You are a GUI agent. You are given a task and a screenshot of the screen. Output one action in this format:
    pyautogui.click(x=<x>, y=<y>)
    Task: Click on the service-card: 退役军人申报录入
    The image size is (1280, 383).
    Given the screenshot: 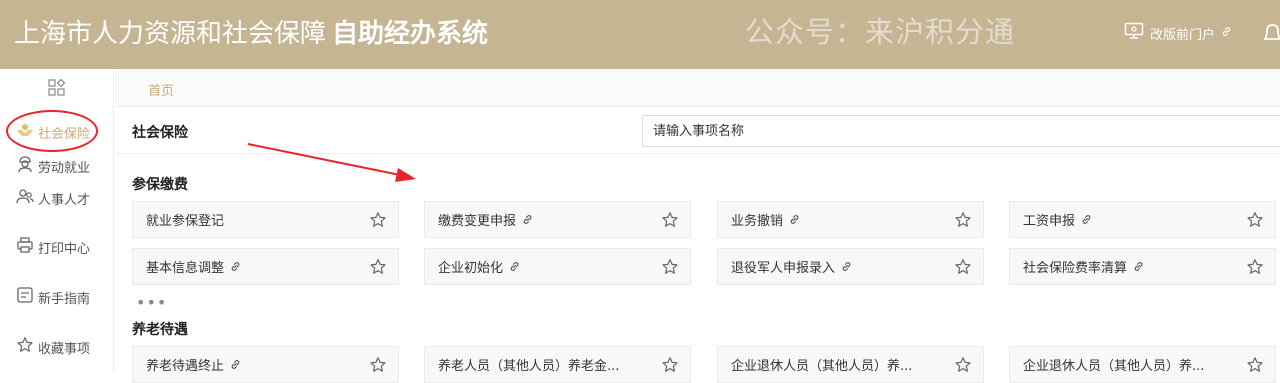 What is the action you would take?
    pyautogui.click(x=850, y=266)
    